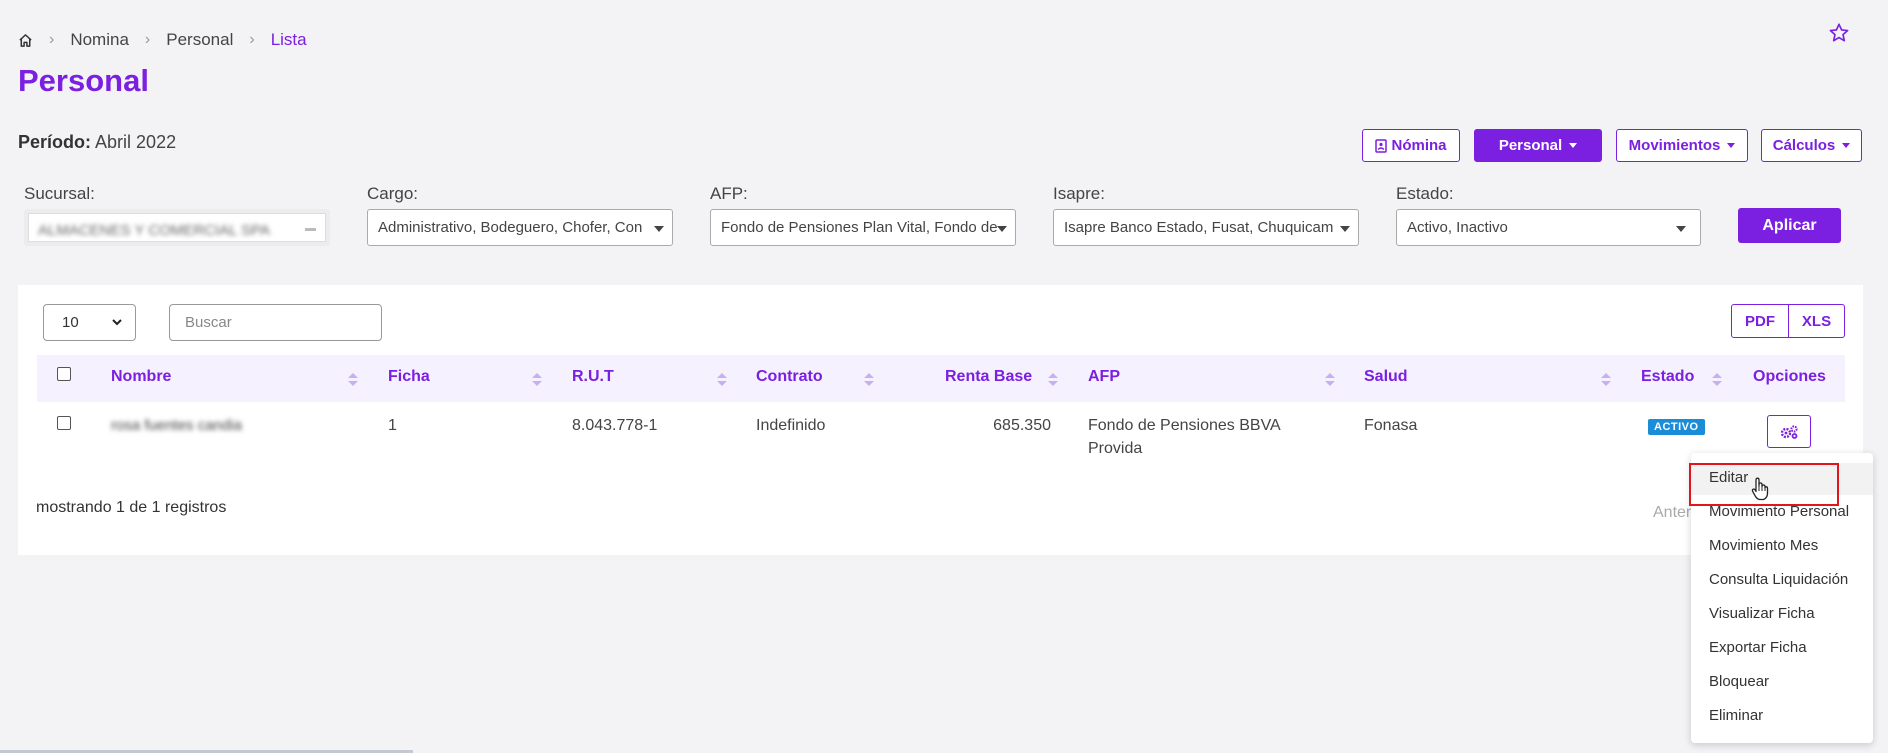  Describe the element at coordinates (162, 40) in the screenshot. I see `breadcrumb: › Nomina › Personal › Lista` at that location.